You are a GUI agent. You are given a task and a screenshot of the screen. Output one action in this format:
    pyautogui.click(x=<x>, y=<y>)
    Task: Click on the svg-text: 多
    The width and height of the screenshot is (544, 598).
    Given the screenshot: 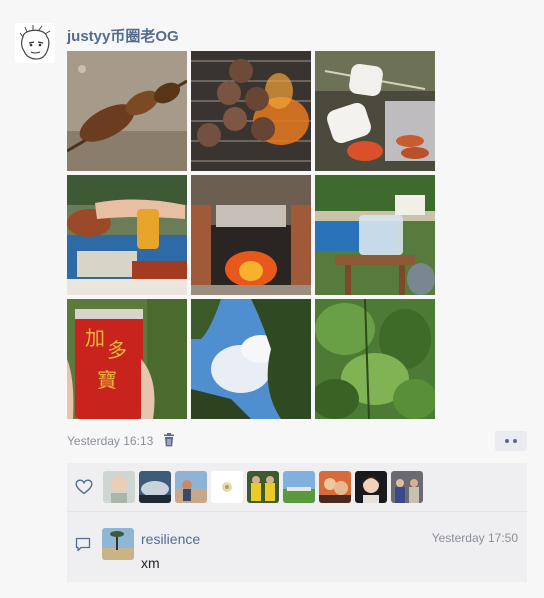 What is the action you would take?
    pyautogui.click(x=117, y=350)
    